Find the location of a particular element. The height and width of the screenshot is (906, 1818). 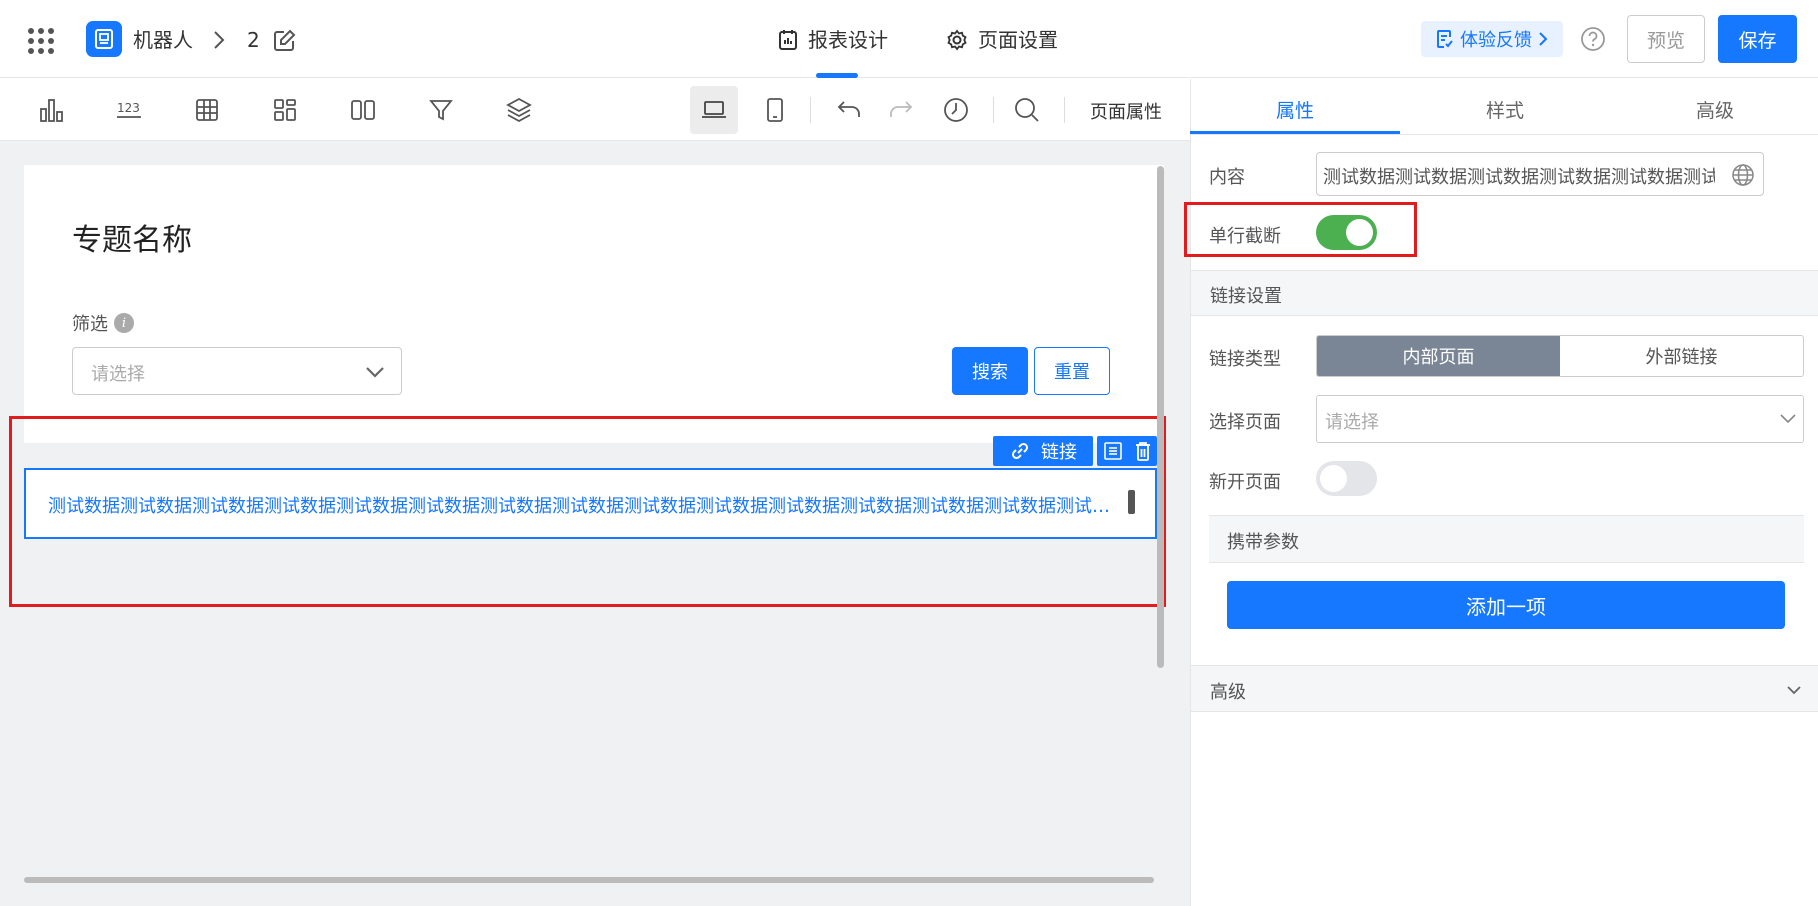

reset-button: 重置 is located at coordinates (1072, 371).